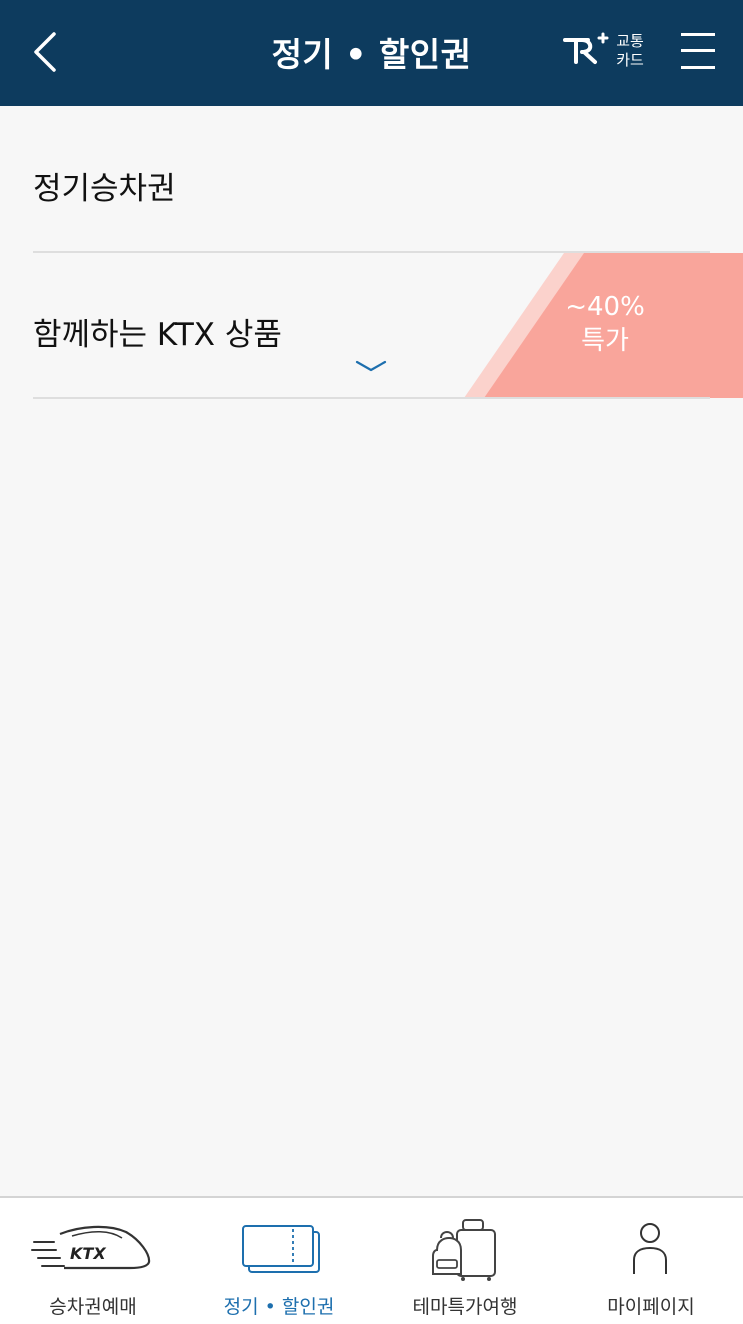  I want to click on tab-label: 테마특가여행, so click(465, 1307).